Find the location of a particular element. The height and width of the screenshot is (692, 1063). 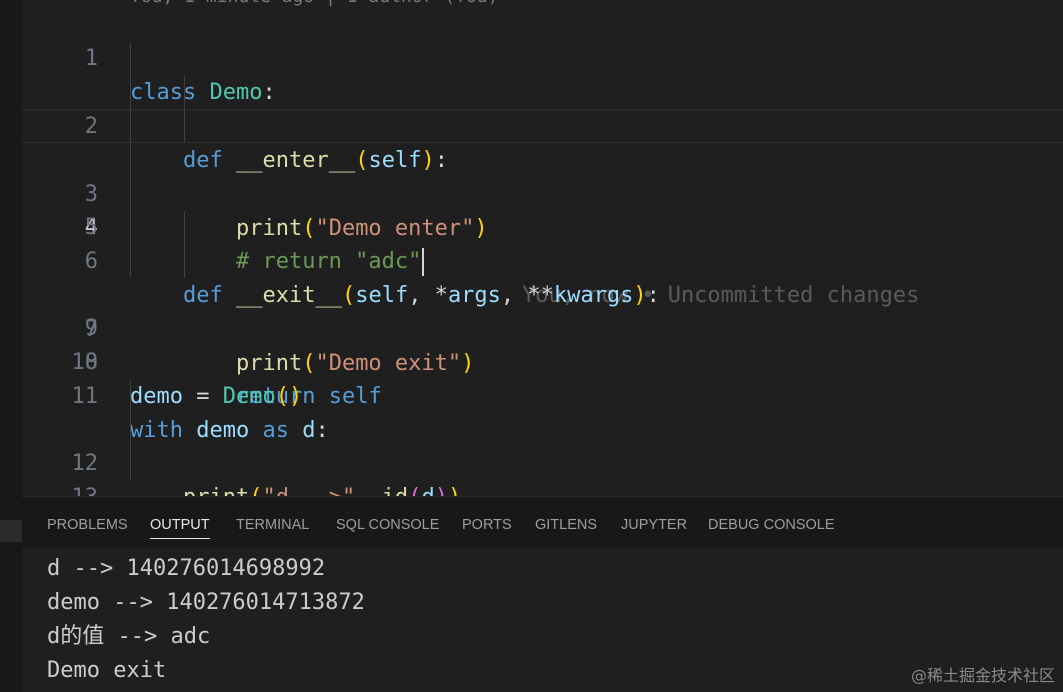

code-line-10: 10 demo = Demo() is located at coordinates (542, 360).